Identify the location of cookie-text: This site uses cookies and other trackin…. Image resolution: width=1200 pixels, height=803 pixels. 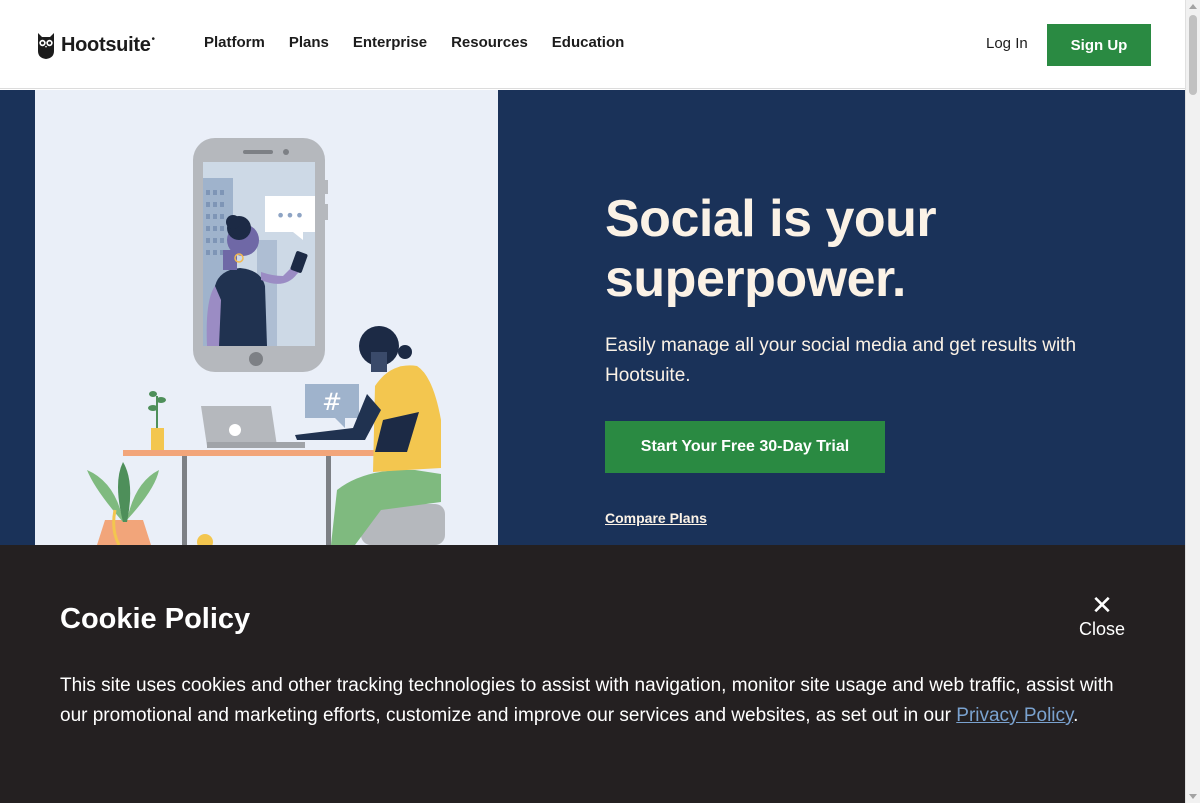
(595, 701).